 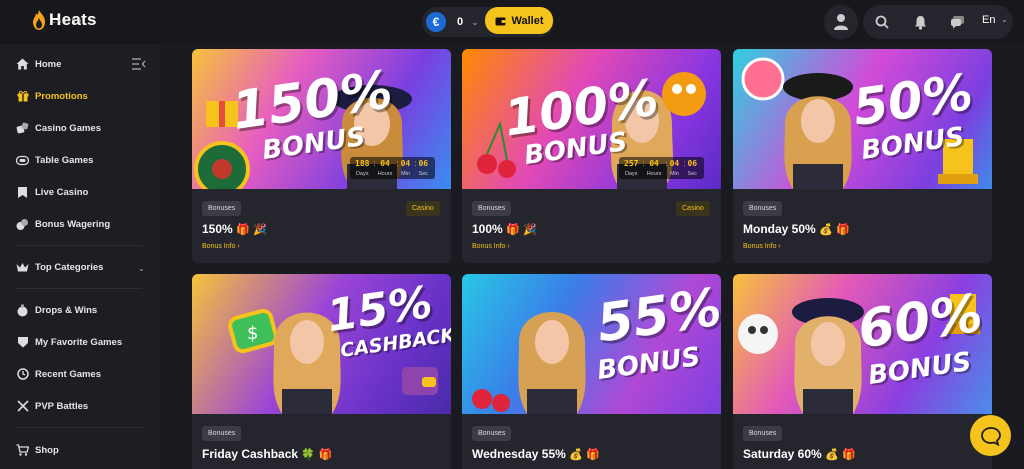 I want to click on notifications-button, so click(x=920, y=22).